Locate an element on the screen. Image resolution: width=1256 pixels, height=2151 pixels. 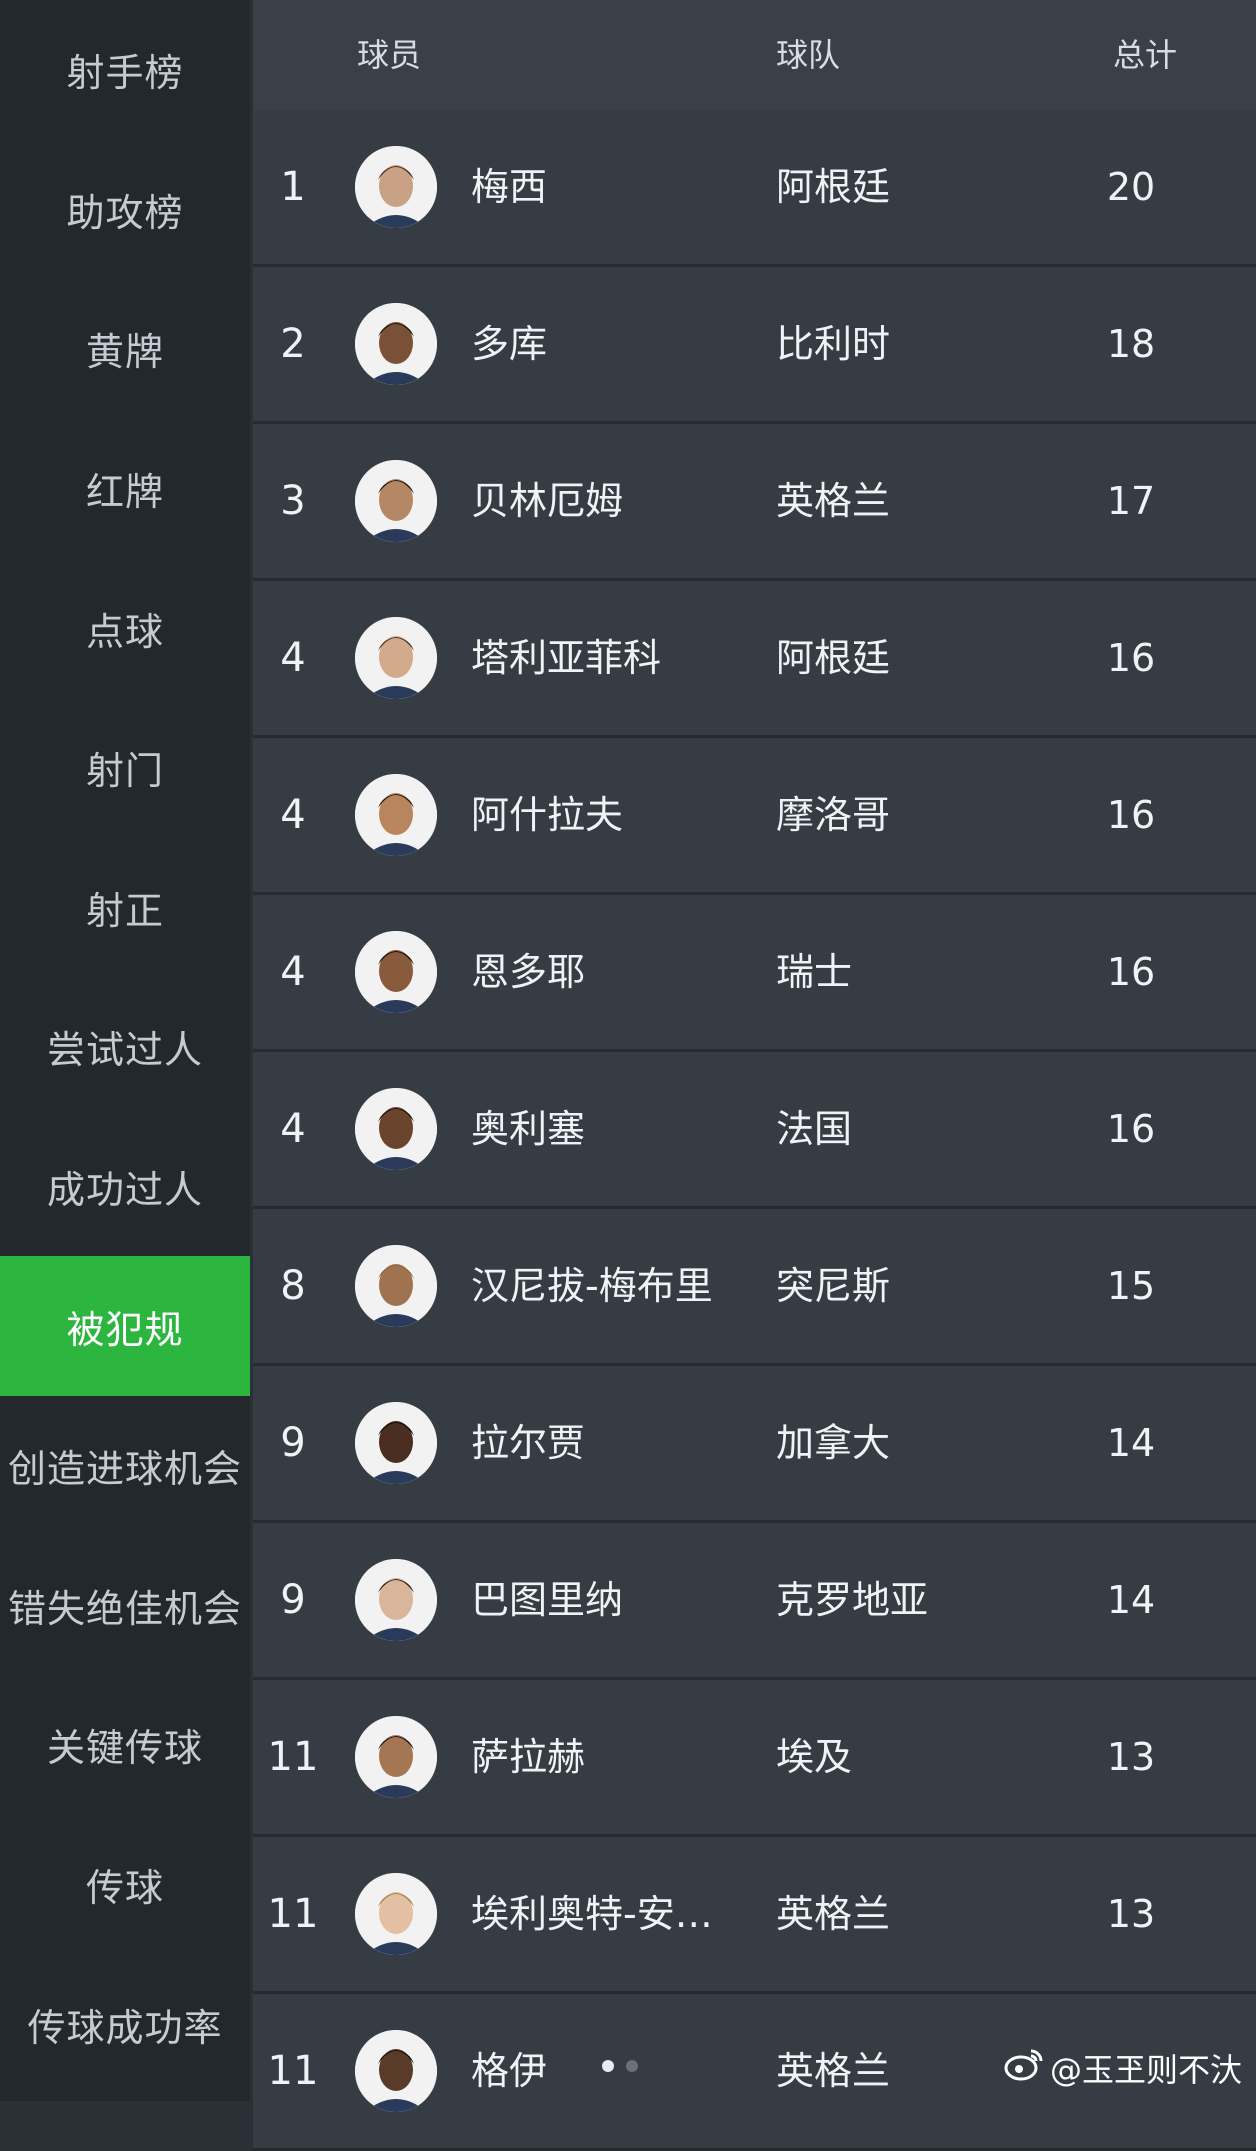
sidebar-item: 射正 is located at coordinates (125, 908).